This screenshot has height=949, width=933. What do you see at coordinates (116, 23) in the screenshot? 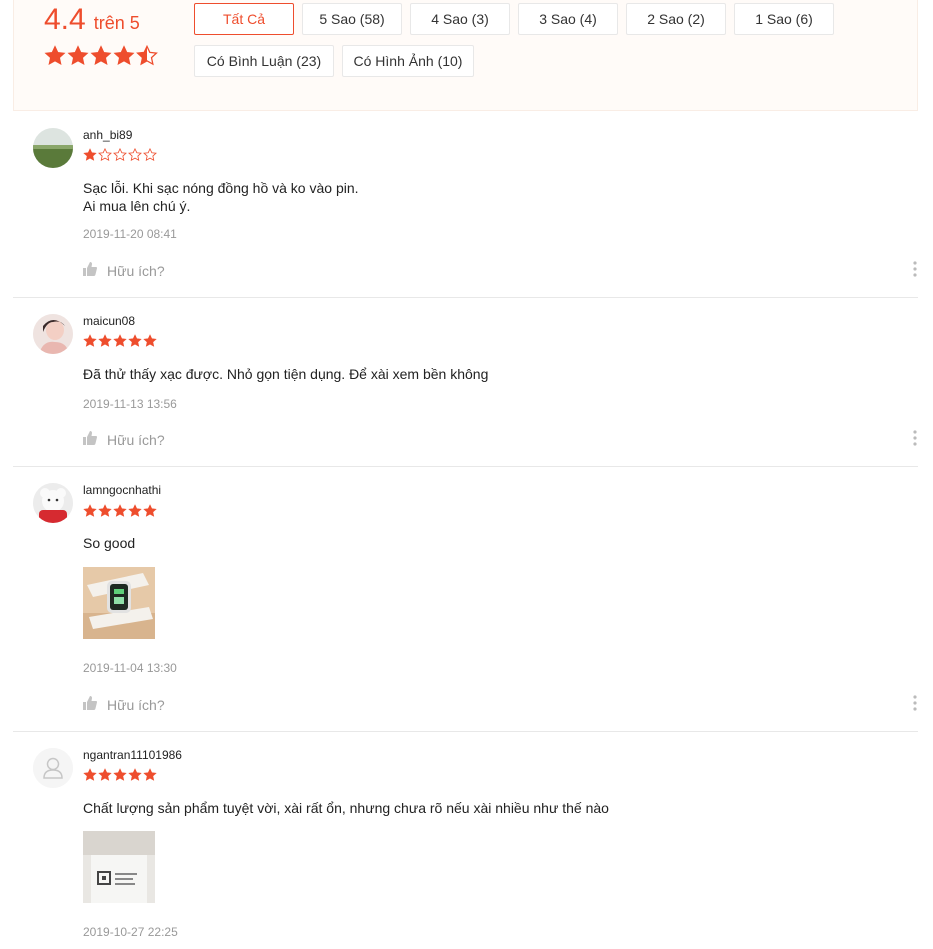
I see `rating-score-suffix: trên 5` at bounding box center [116, 23].